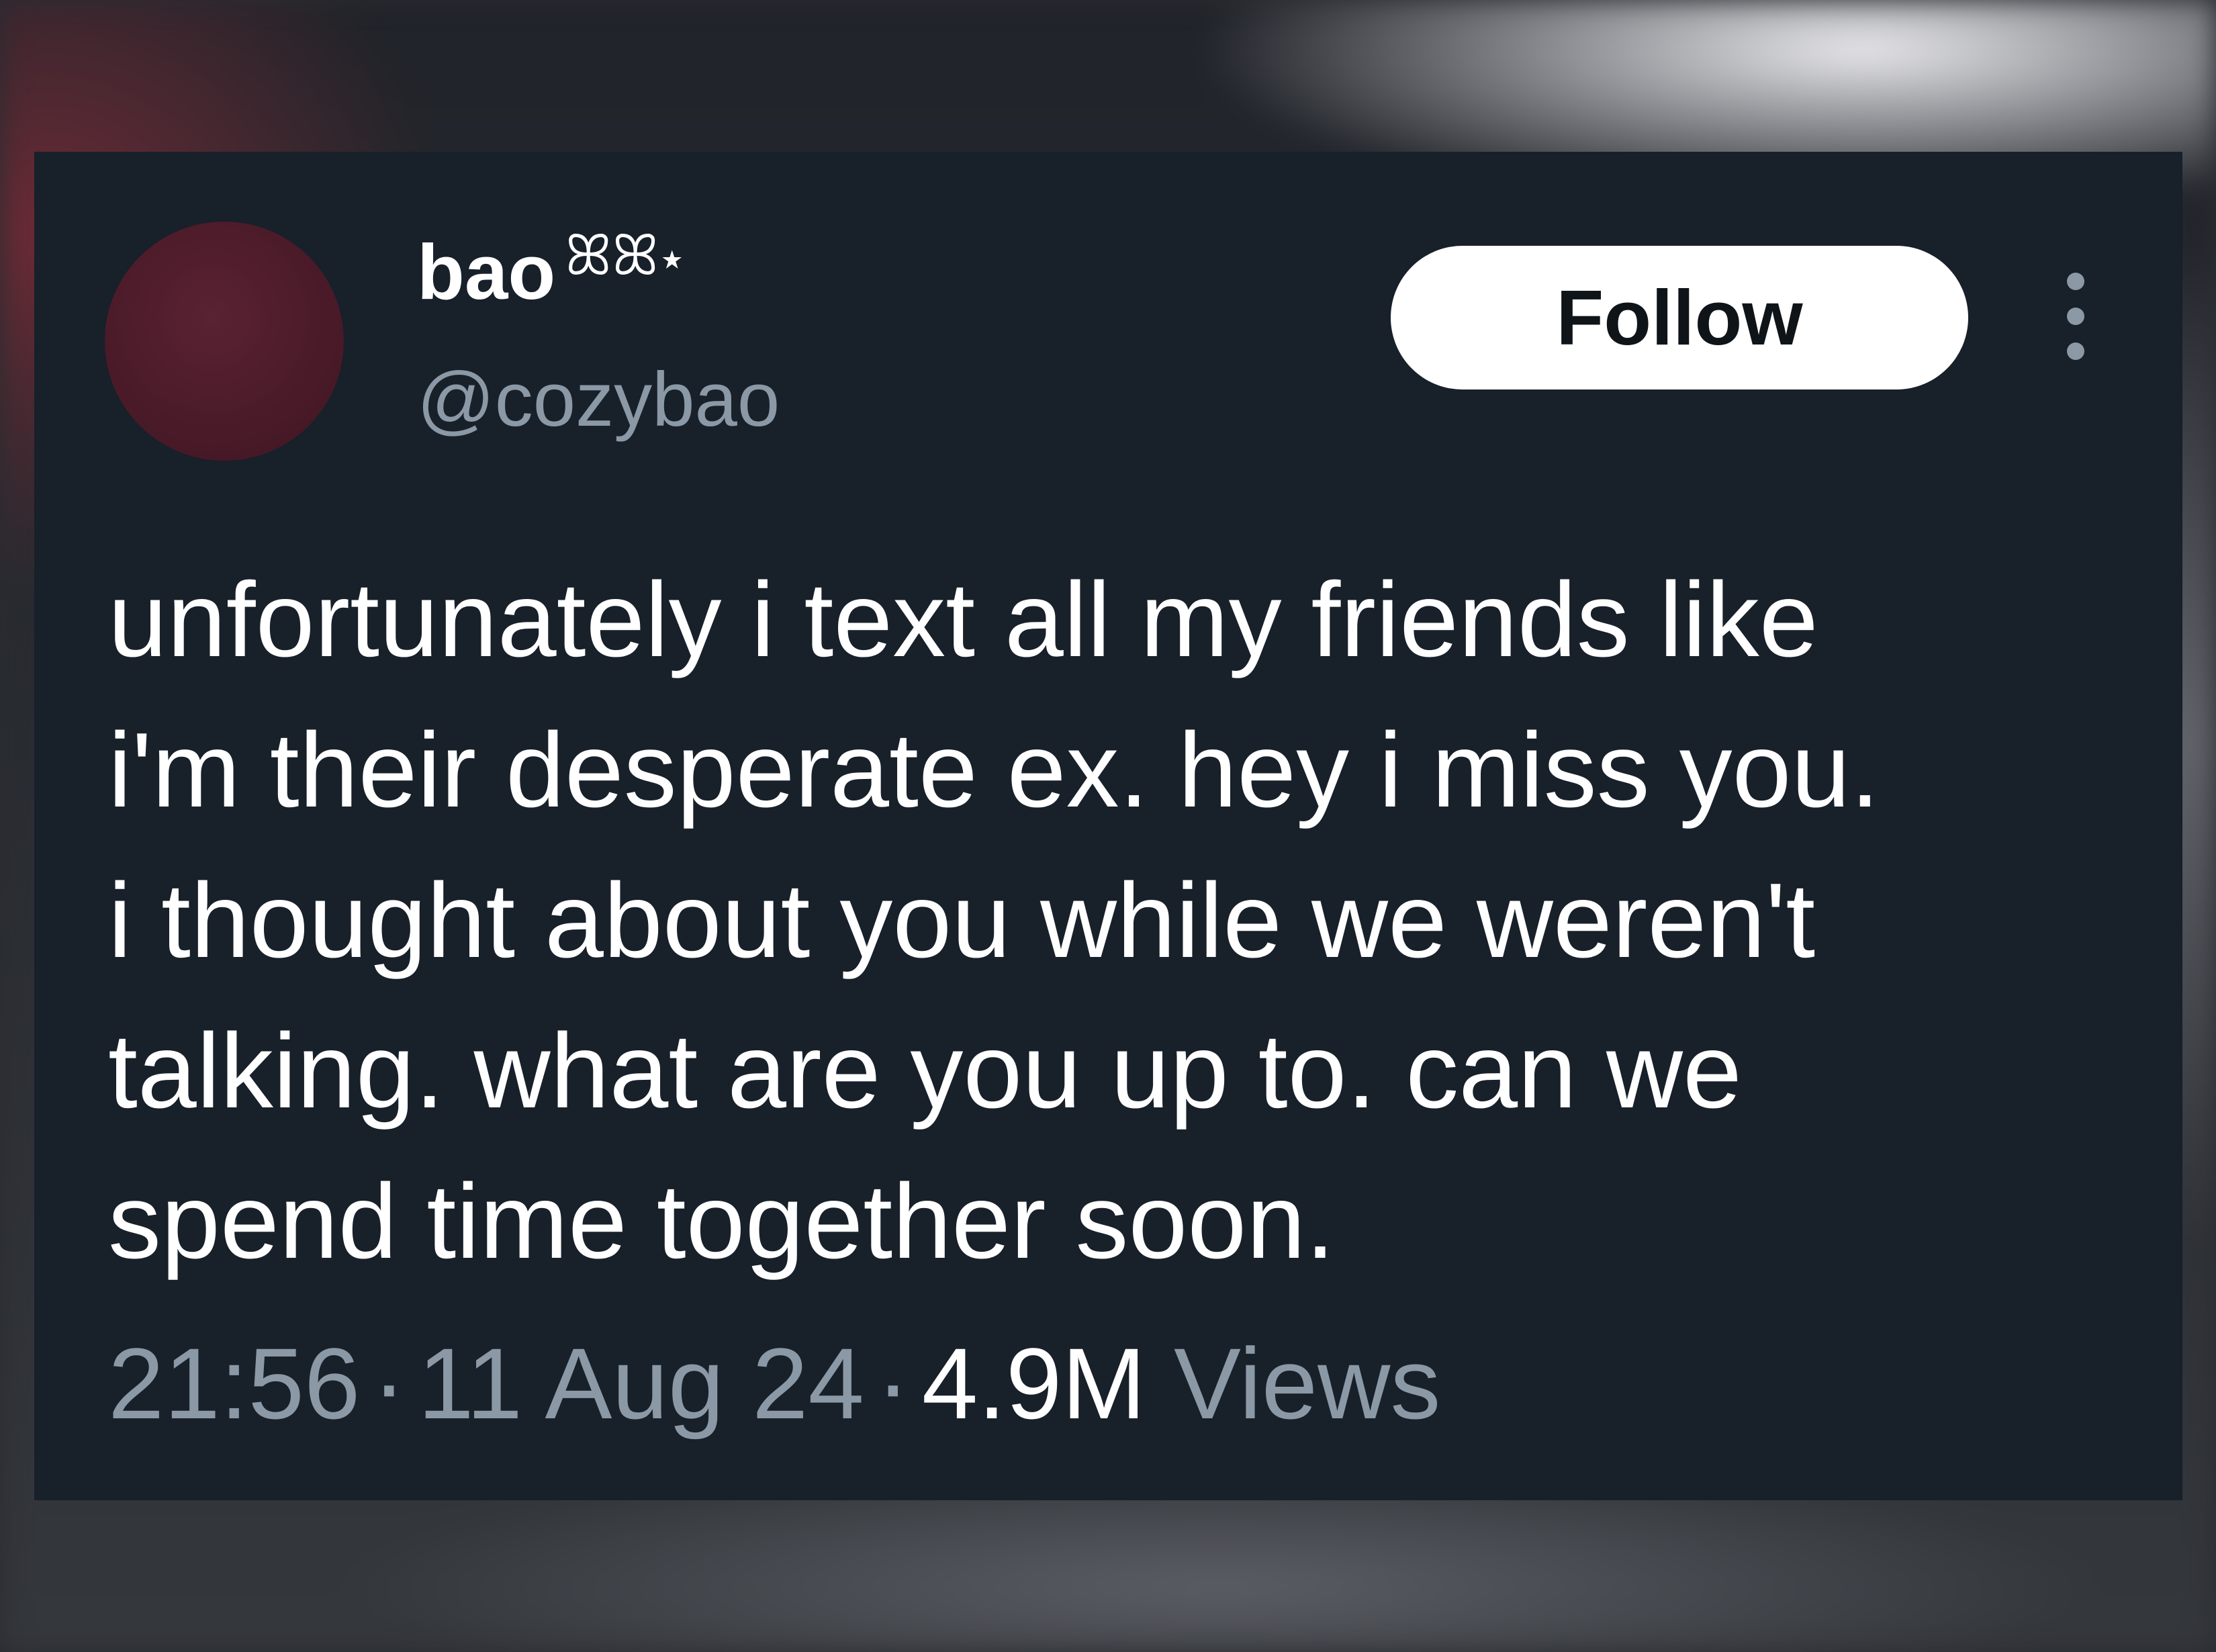  Describe the element at coordinates (962, 921) in the screenshot. I see `tweet-text-line: i thought about you while we weren't` at that location.